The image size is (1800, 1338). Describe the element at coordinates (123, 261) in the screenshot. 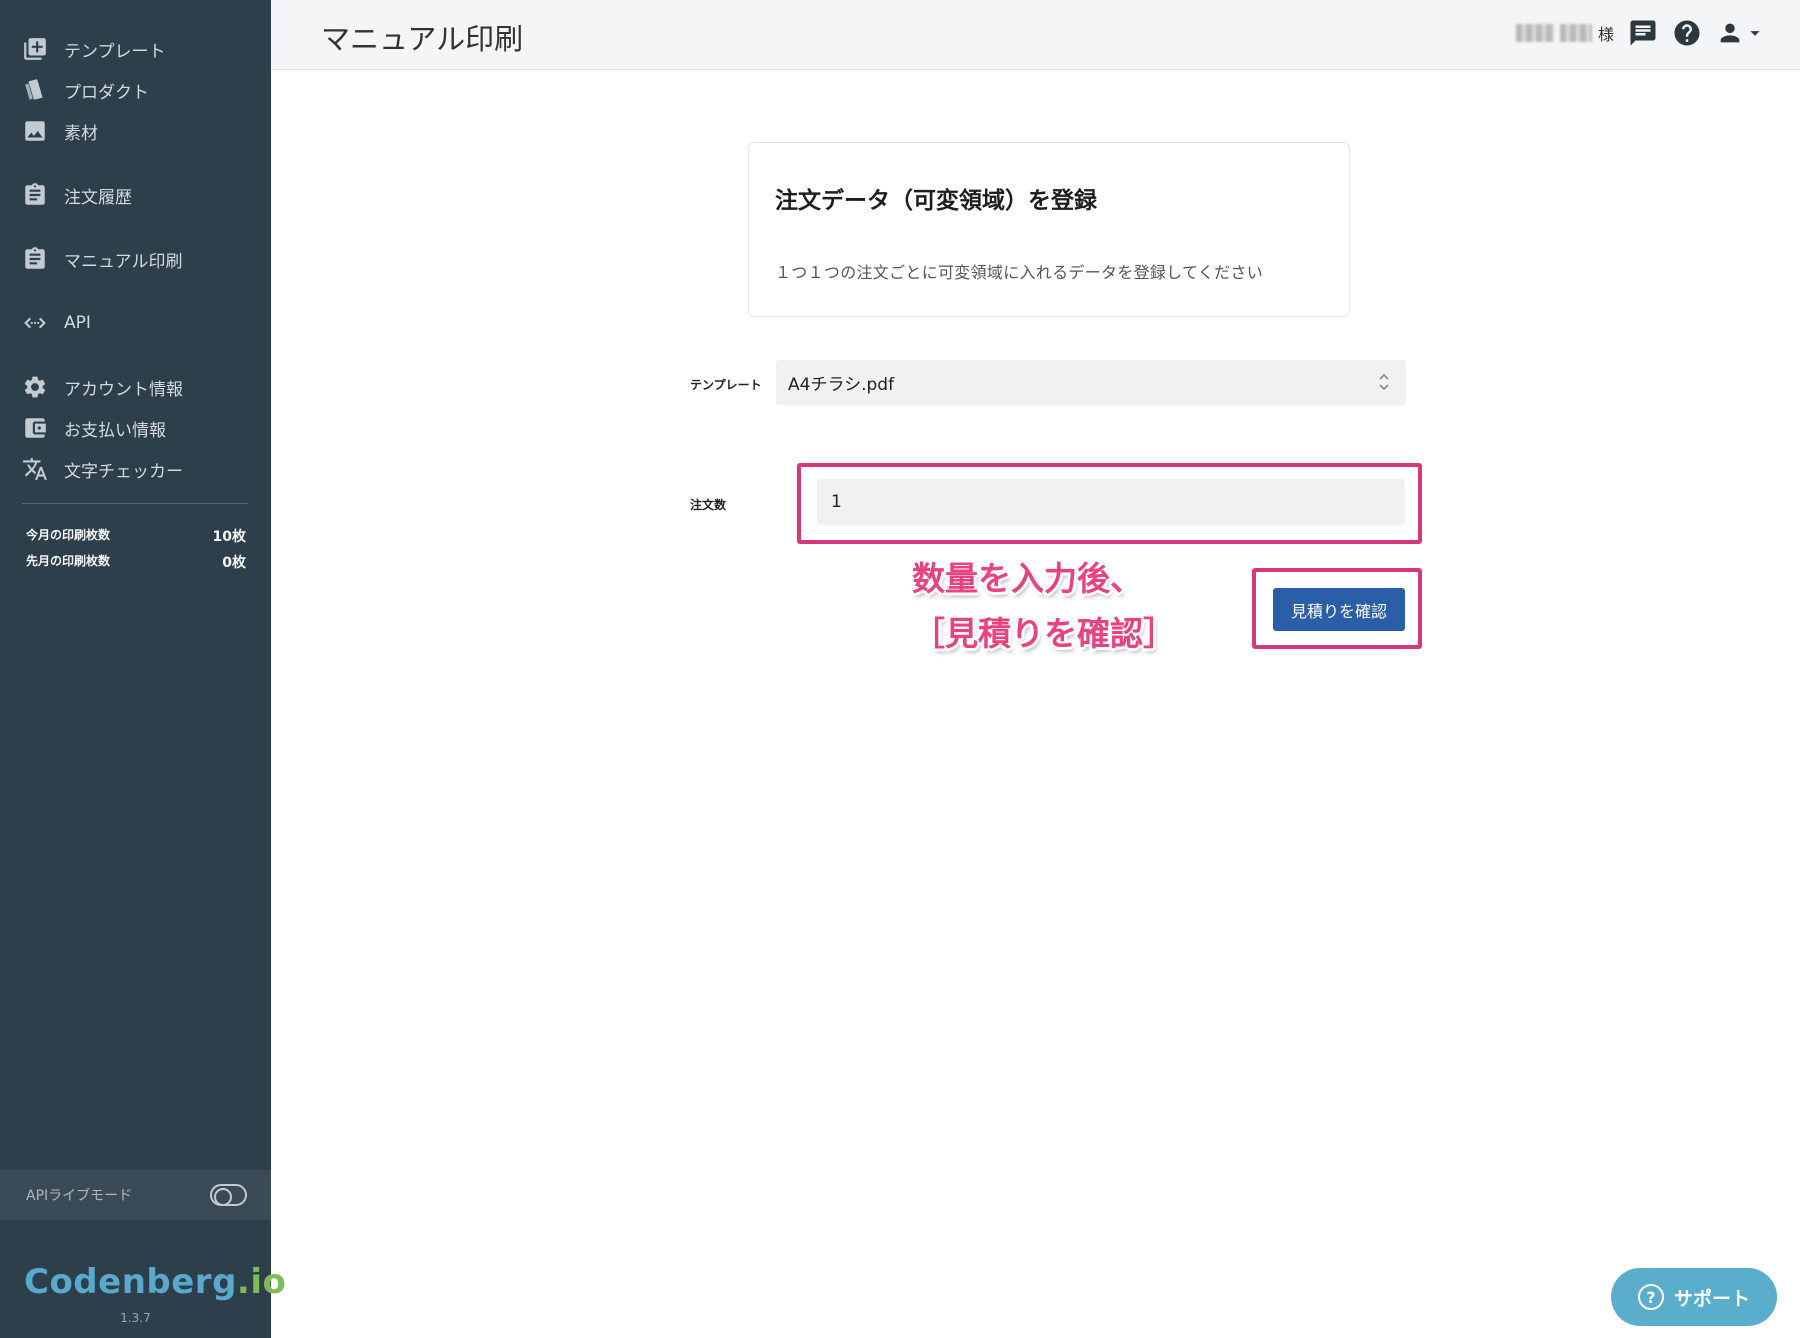

I see `sidebar-item-label: マニュアル印刷` at that location.